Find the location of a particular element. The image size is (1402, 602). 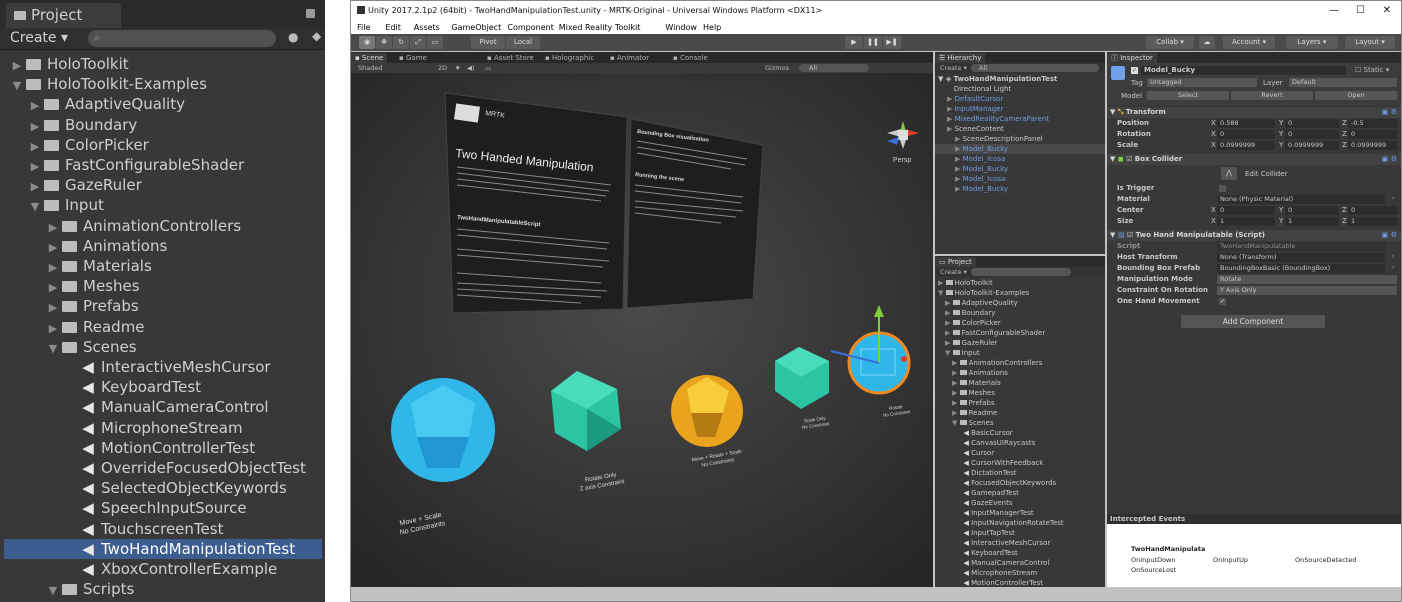

constraint-dropdown: Y Axis Only is located at coordinates (1307, 290).